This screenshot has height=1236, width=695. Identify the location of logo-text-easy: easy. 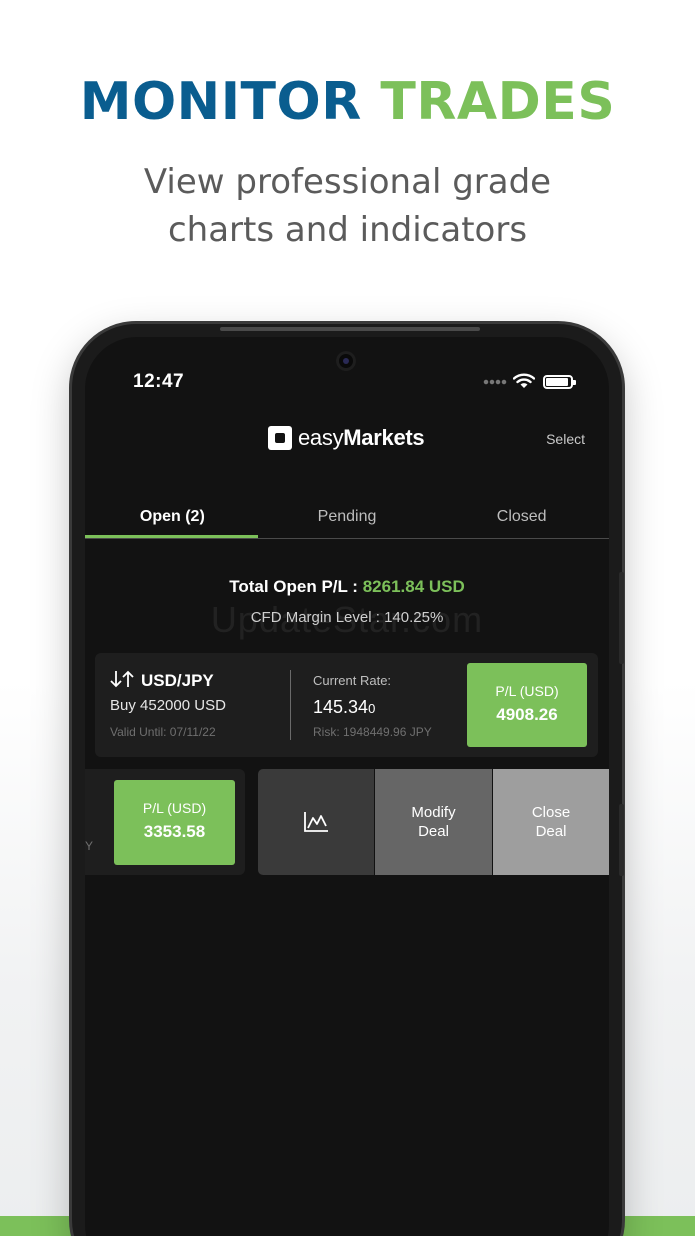
(321, 437).